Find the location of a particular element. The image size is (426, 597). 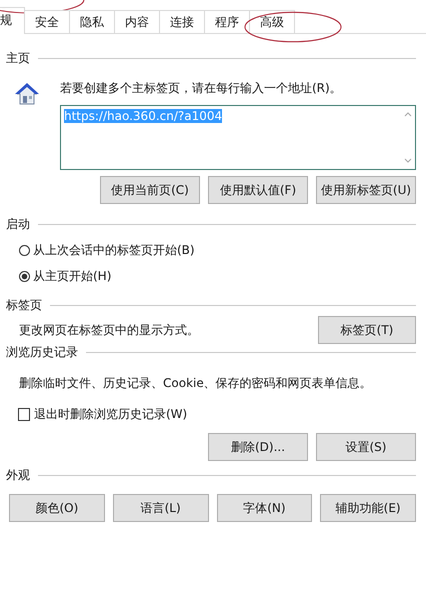

description-text: 删除临时文件、历史记录、Cookie、保存的密码和网页表单信息。 is located at coordinates (195, 383).